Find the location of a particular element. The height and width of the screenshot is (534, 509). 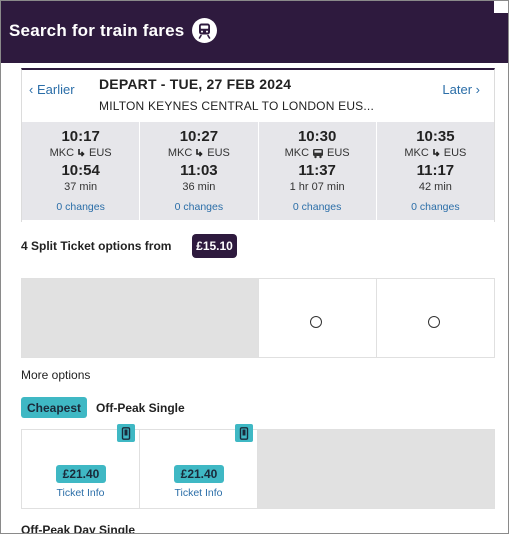

fare-placeholder is located at coordinates (376, 469).